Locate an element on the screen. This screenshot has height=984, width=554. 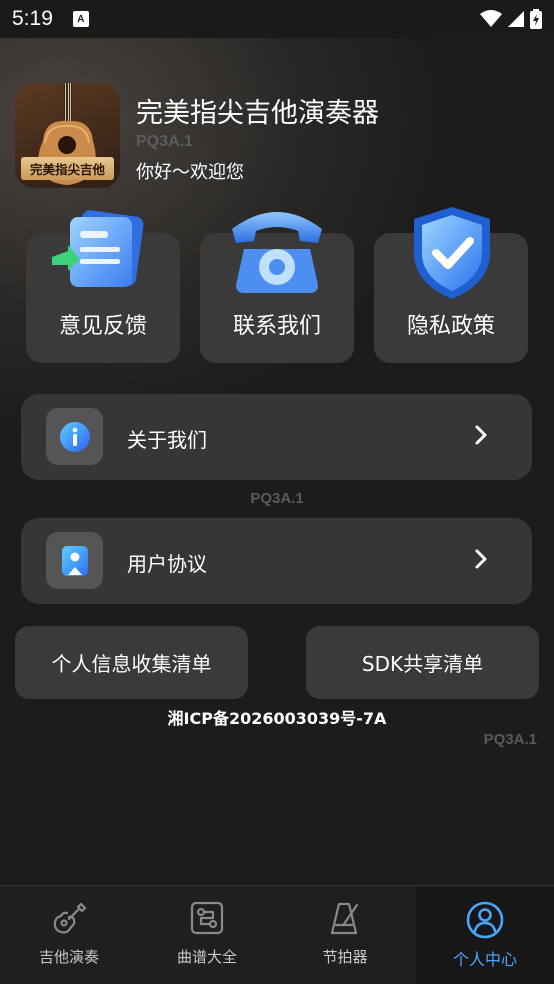
tab-sheet-music: 曲谱大全 is located at coordinates (207, 935).